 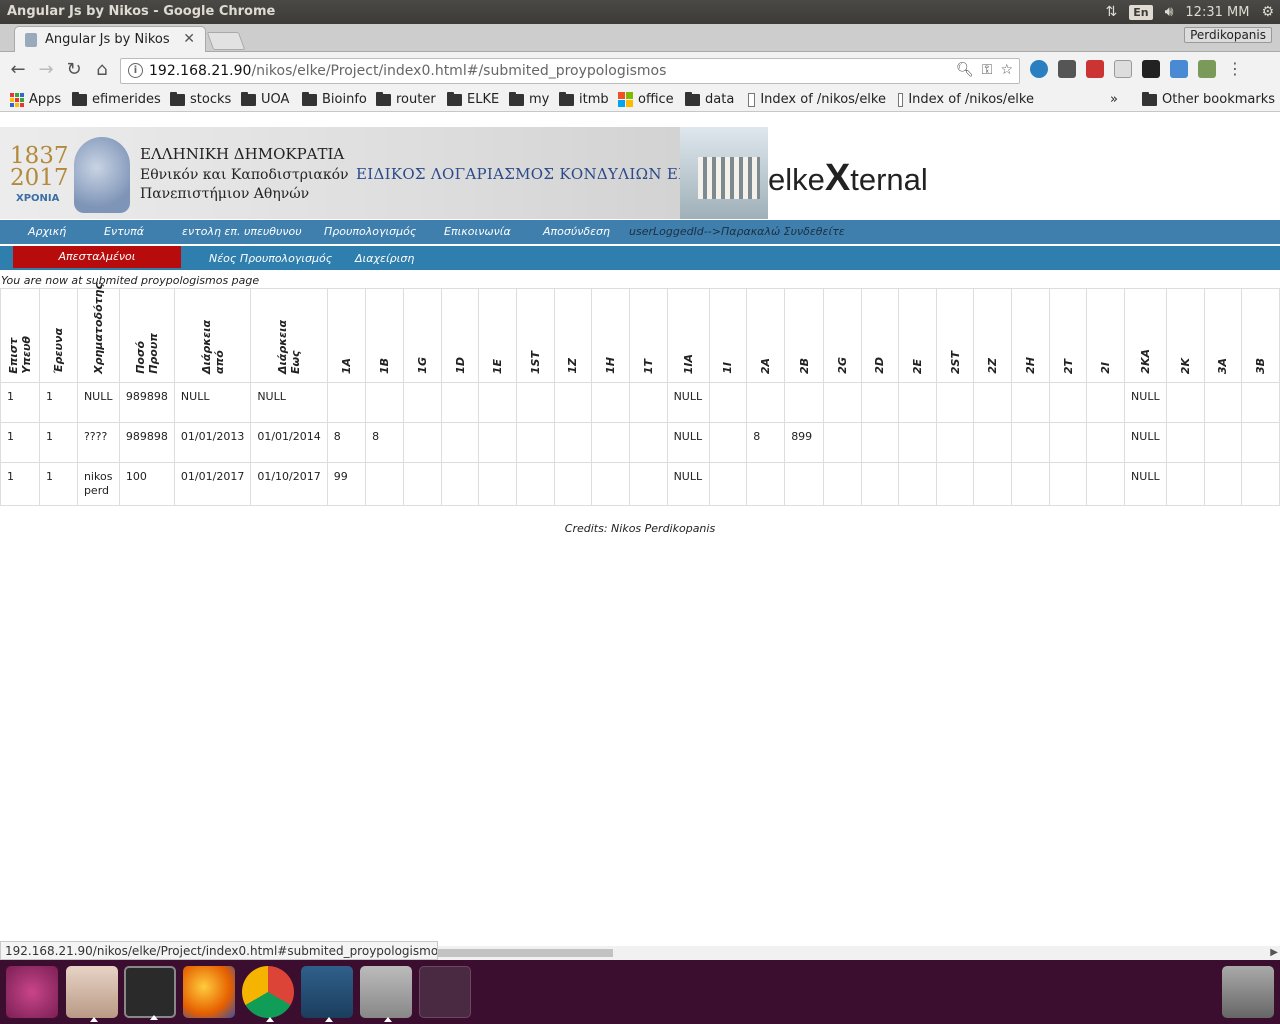 I want to click on column-header: 2H, so click(x=1030, y=335).